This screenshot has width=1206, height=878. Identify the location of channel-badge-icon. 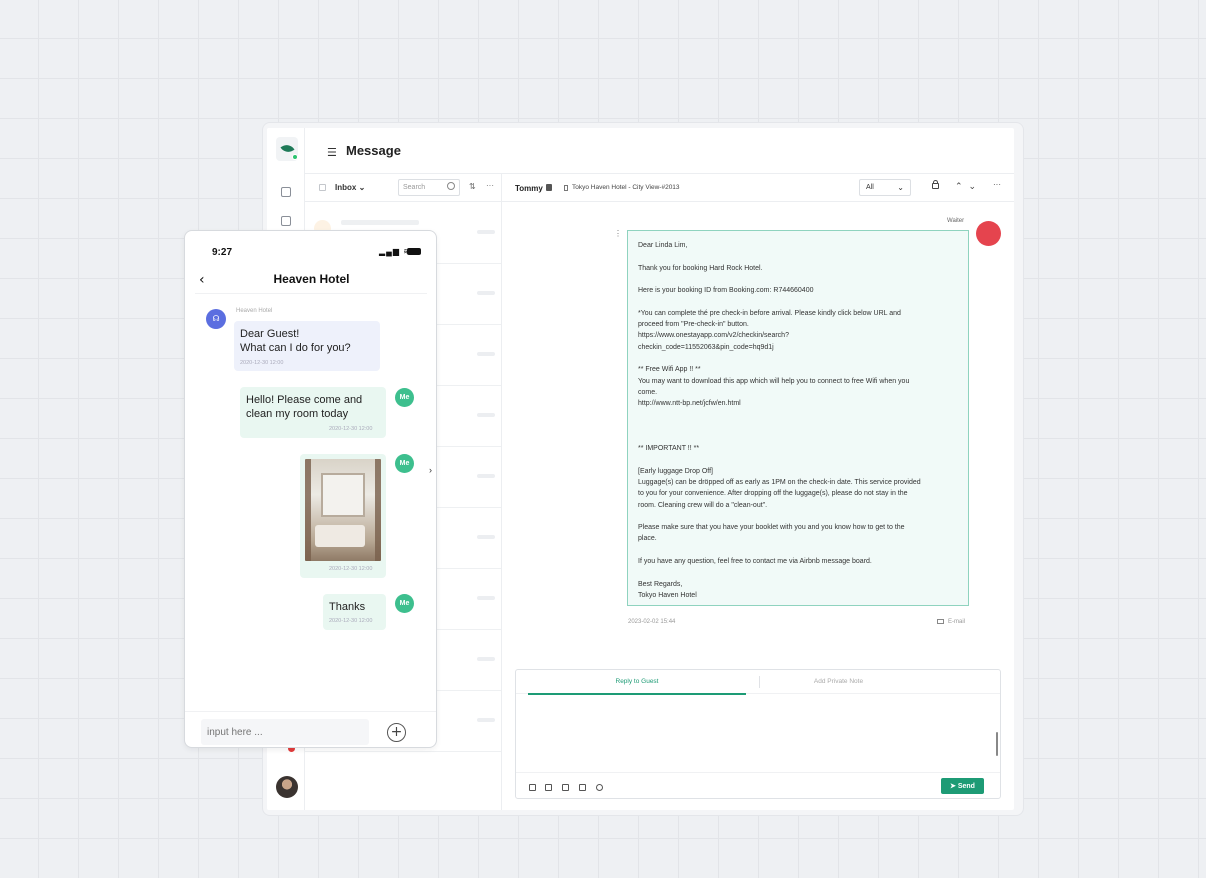
(549, 187).